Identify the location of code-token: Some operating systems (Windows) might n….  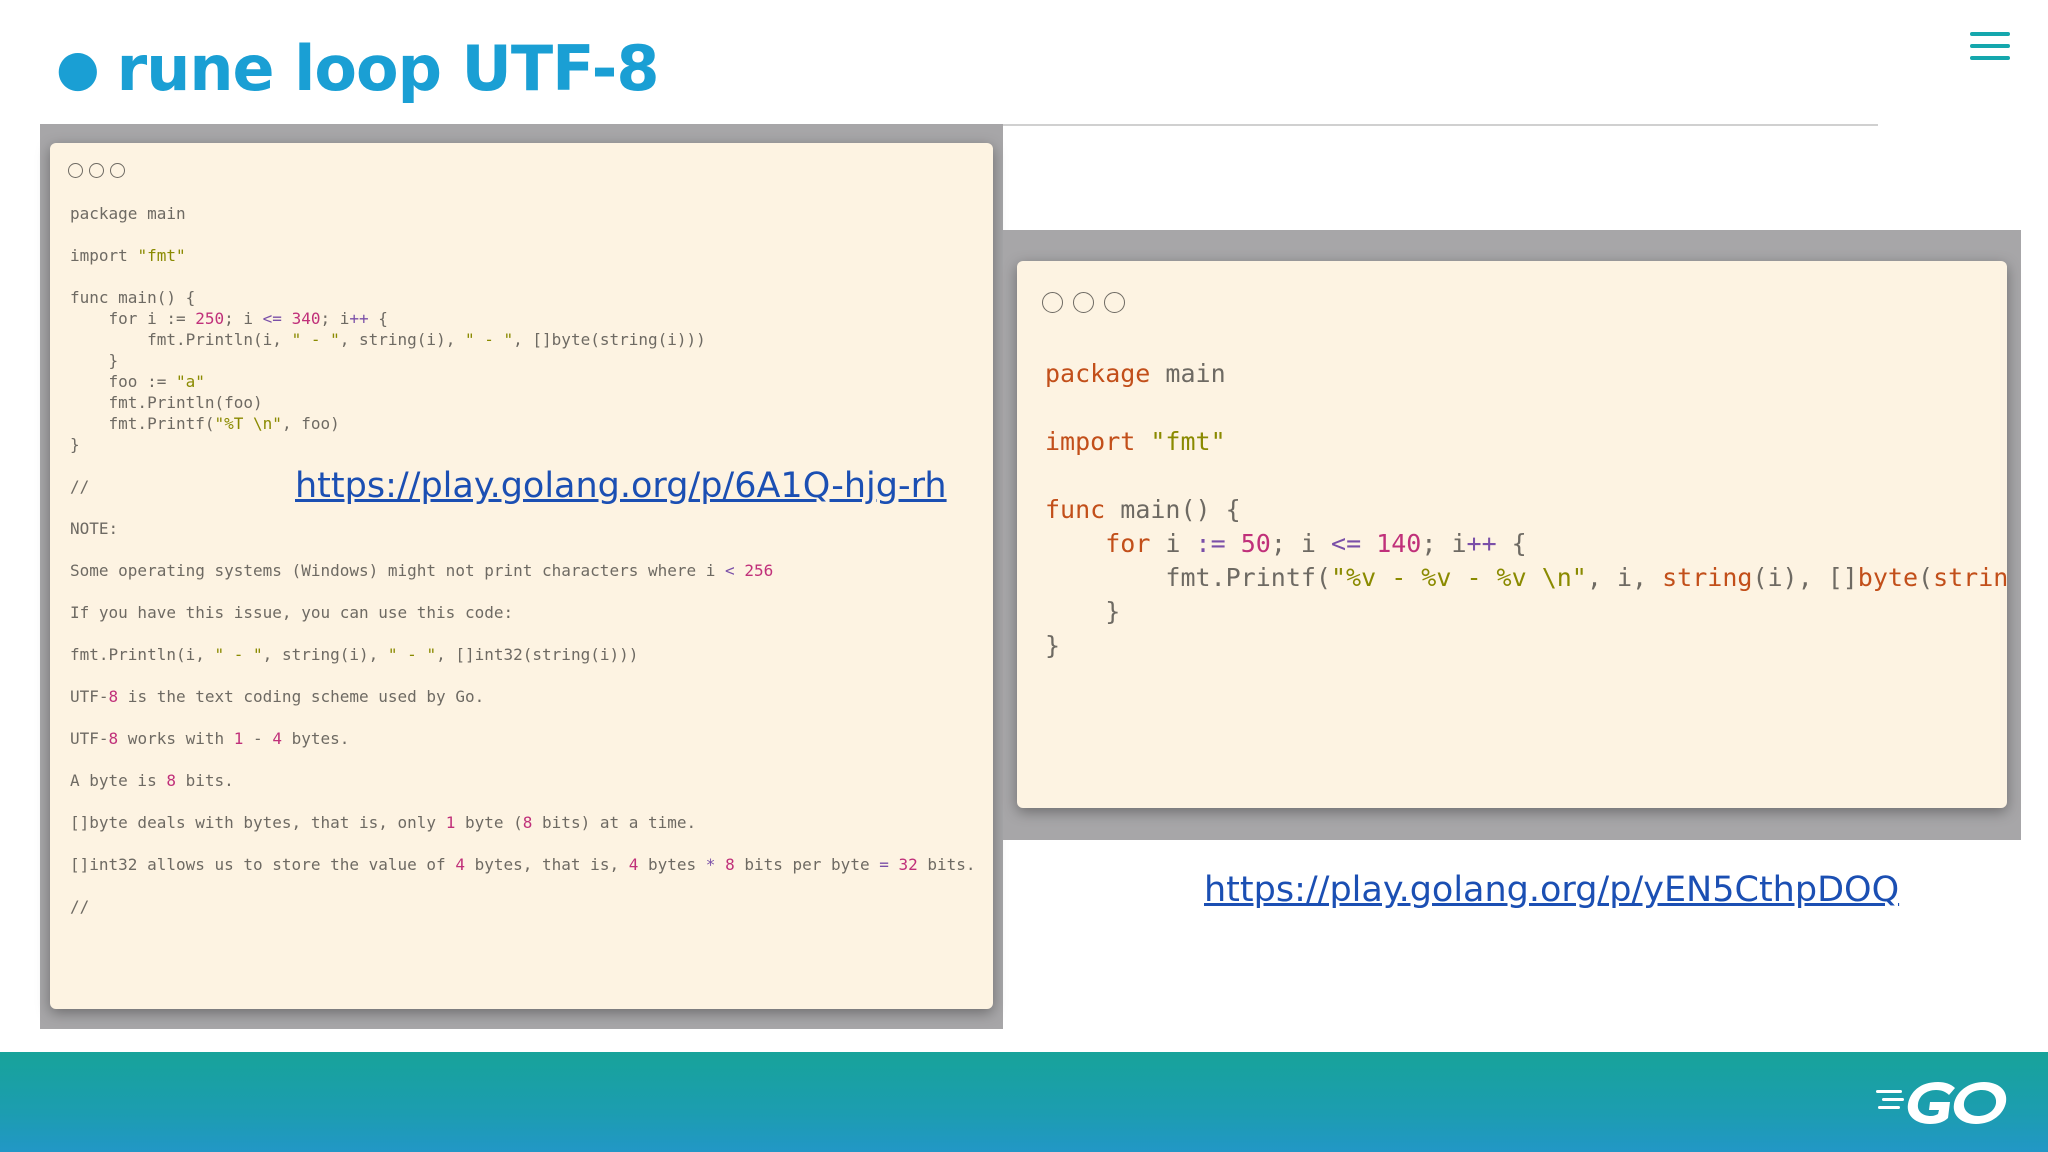
(398, 570).